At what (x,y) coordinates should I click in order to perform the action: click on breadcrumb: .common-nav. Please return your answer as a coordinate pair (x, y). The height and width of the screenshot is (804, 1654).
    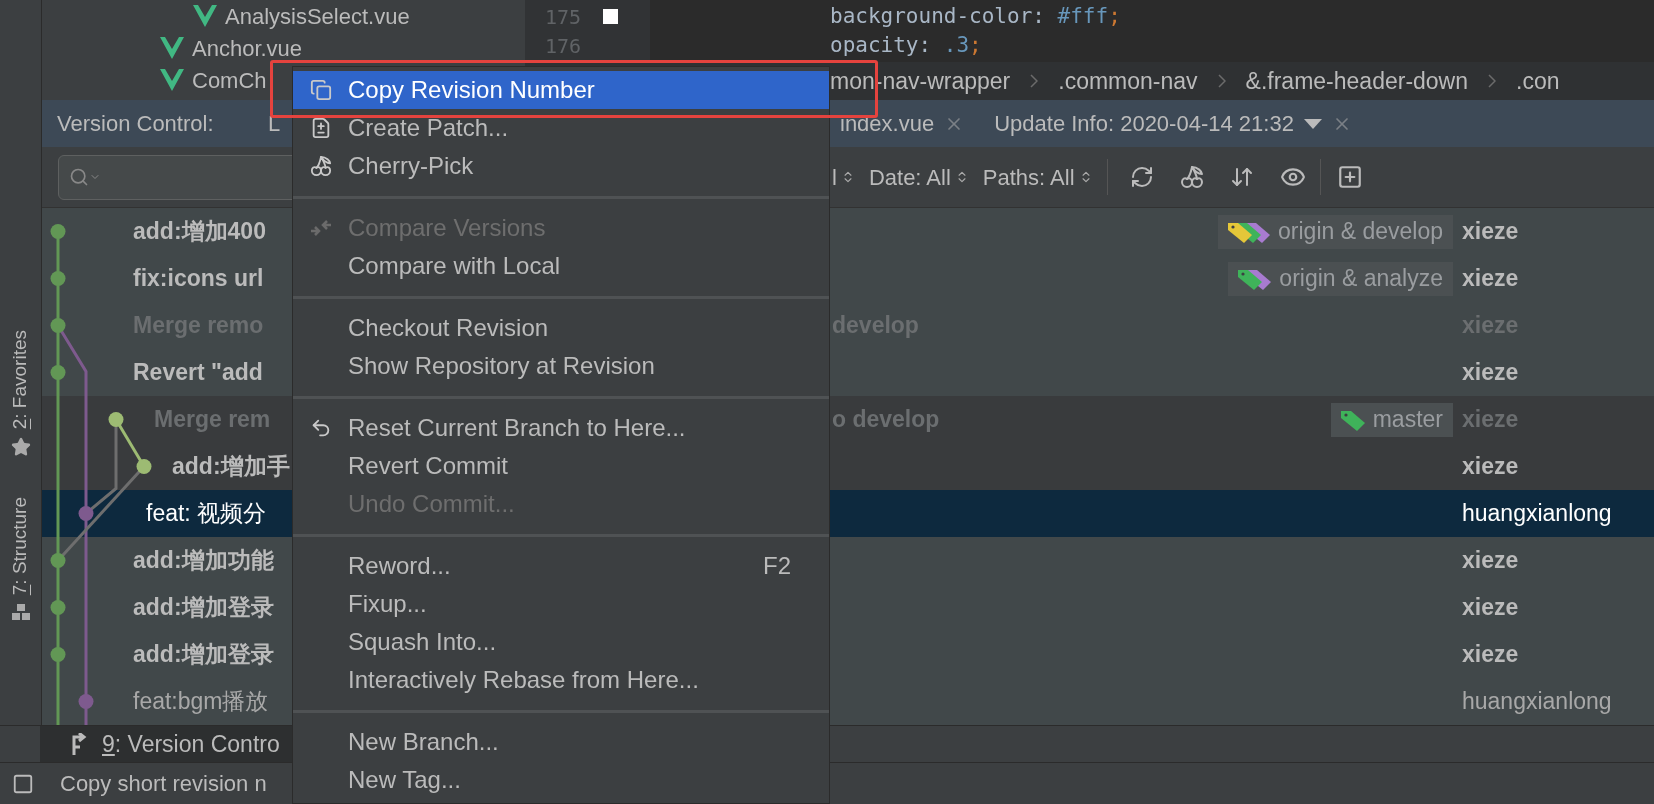
    Looking at the image, I should click on (1128, 81).